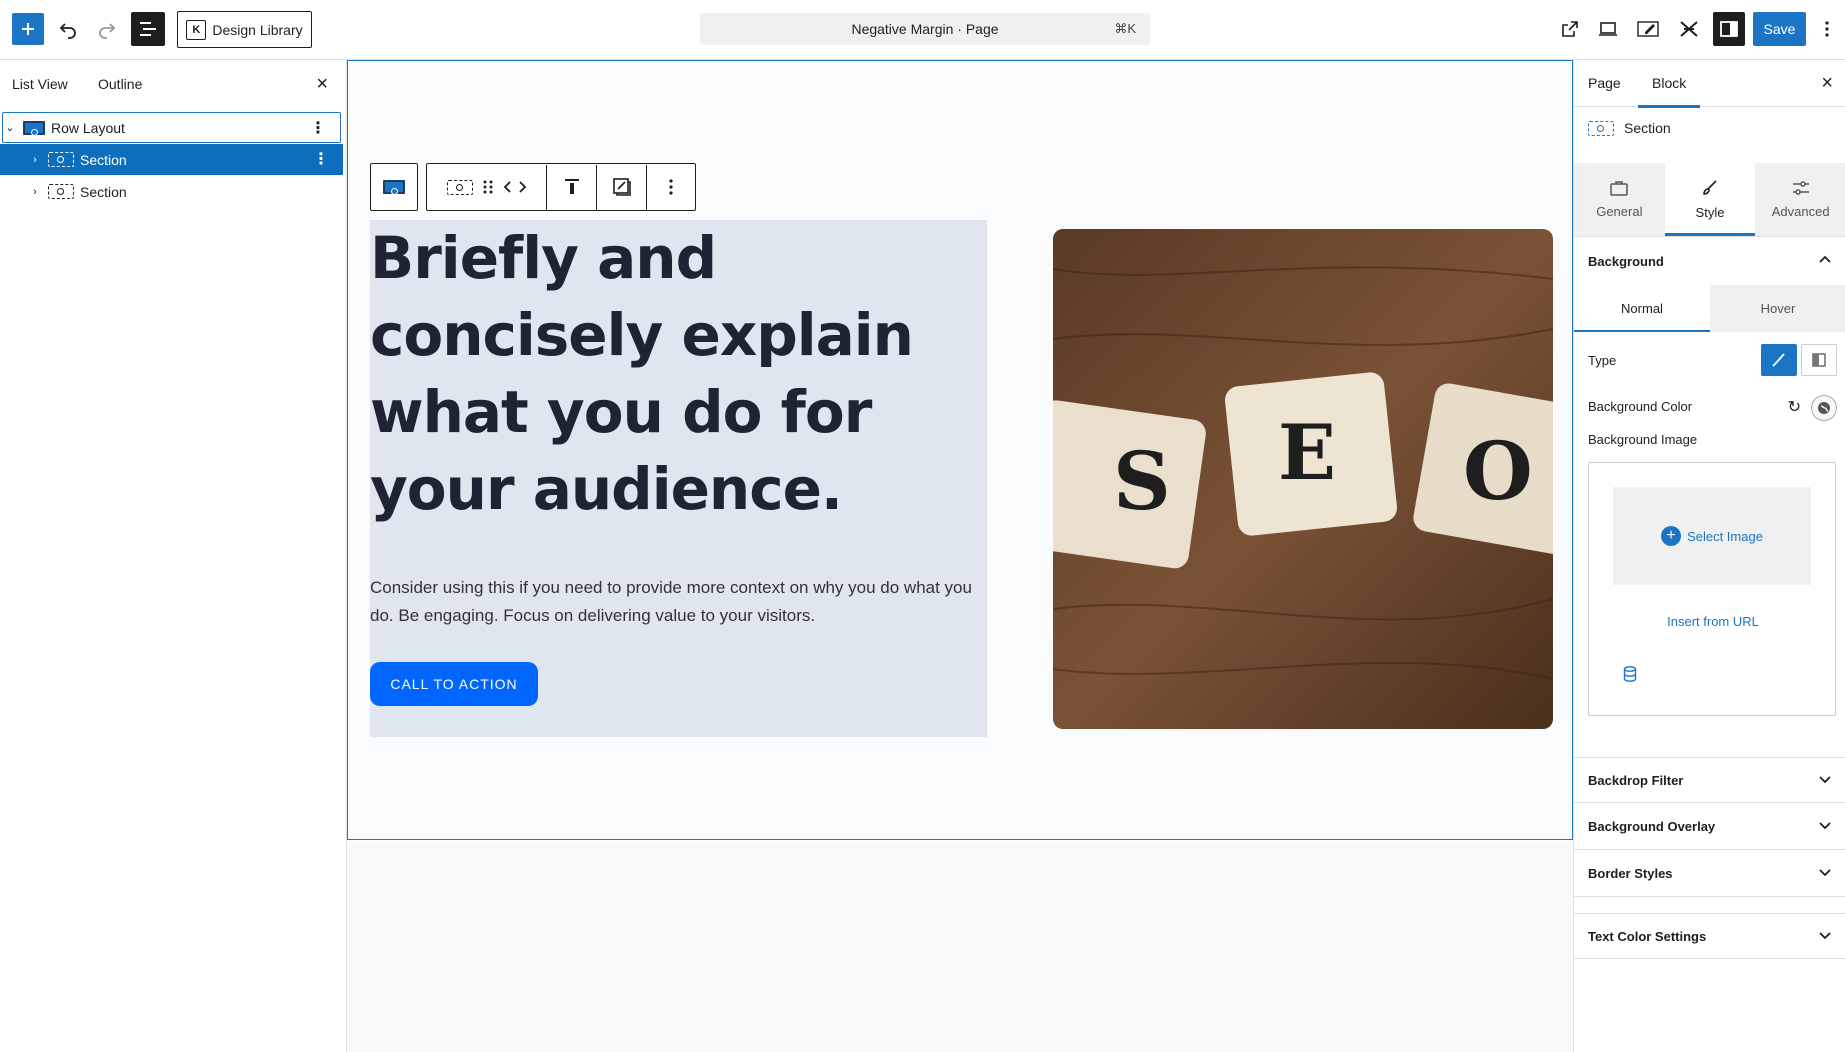  I want to click on settings-sidebar-toggle, so click(1729, 29).